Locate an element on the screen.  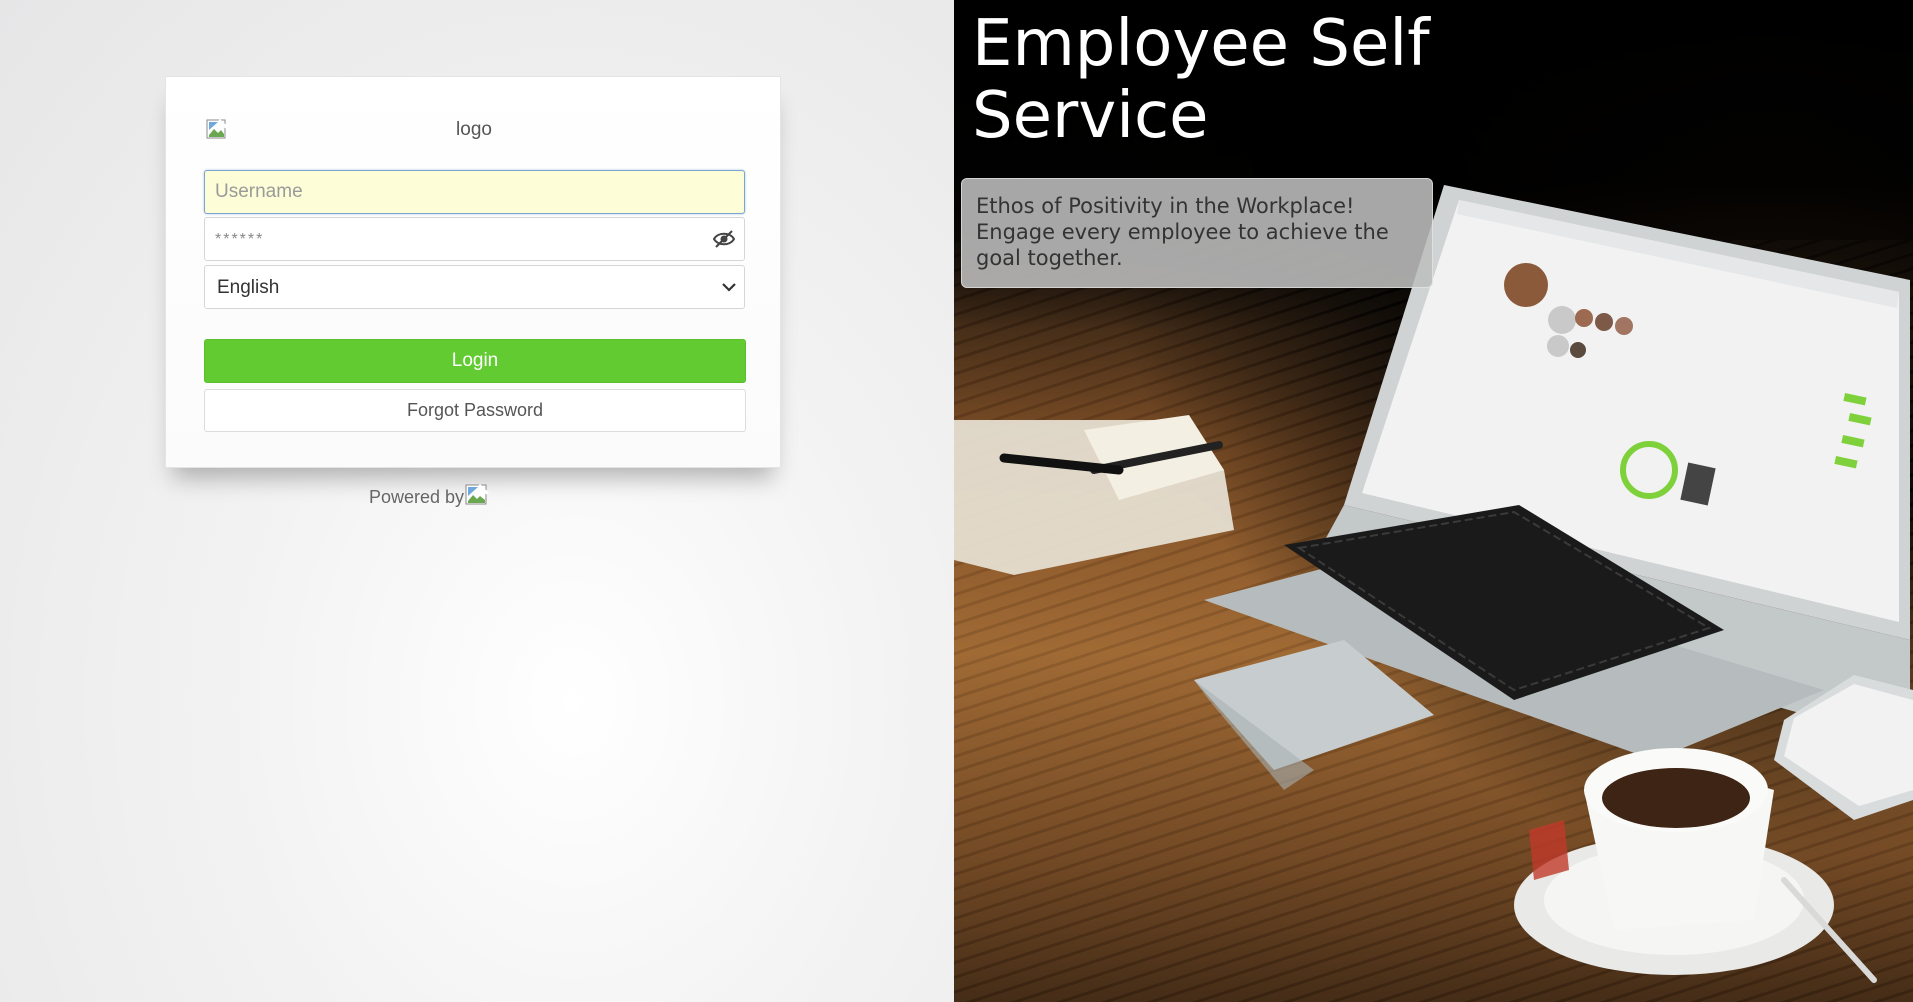
eye-off-icon is located at coordinates (724, 239).